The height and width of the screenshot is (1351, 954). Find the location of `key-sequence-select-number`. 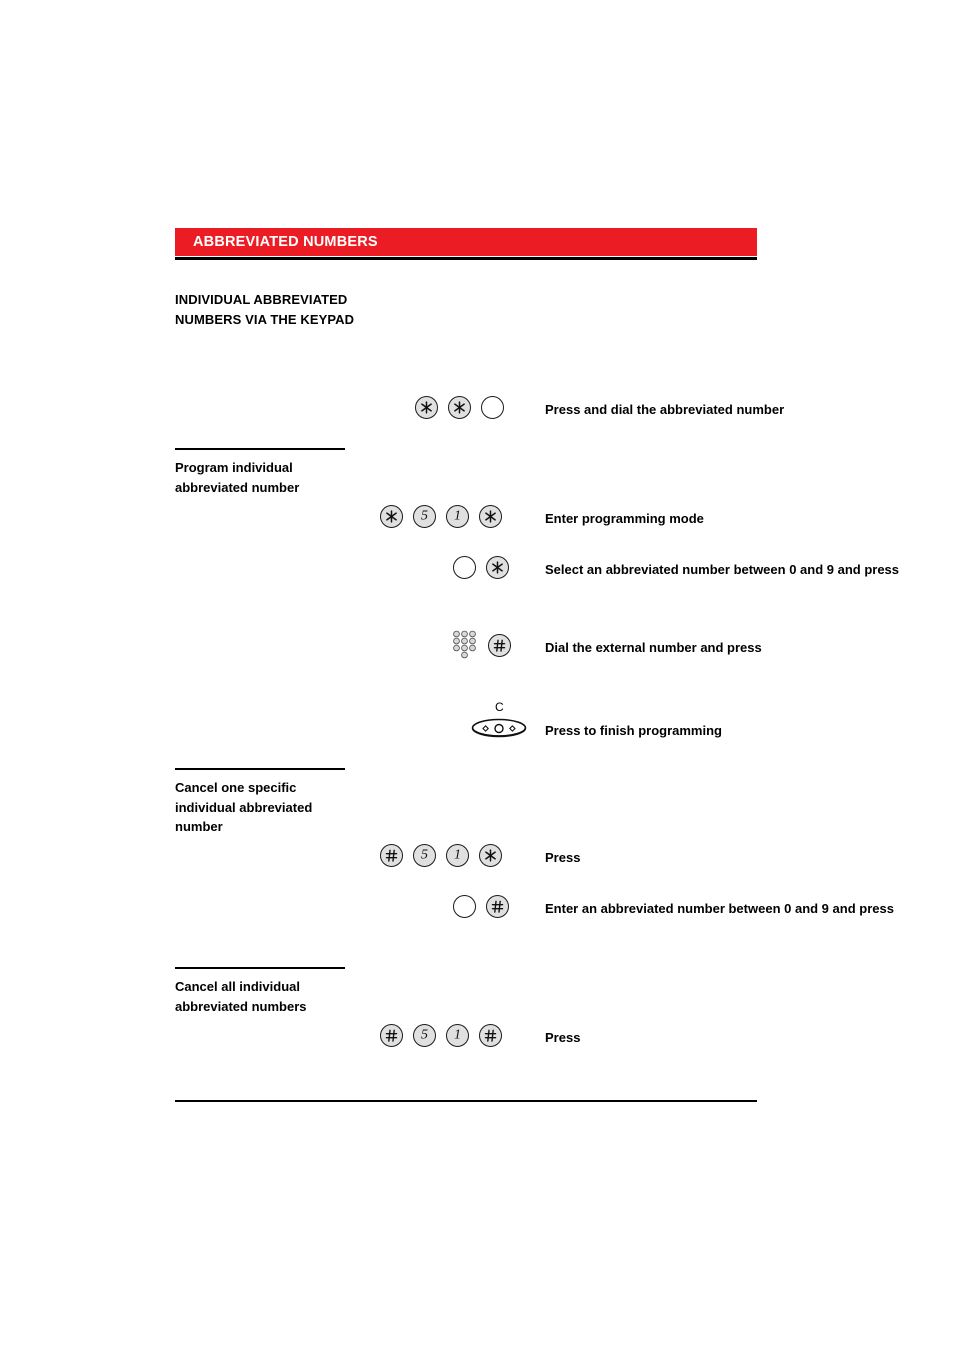

key-sequence-select-number is located at coordinates (481, 567).